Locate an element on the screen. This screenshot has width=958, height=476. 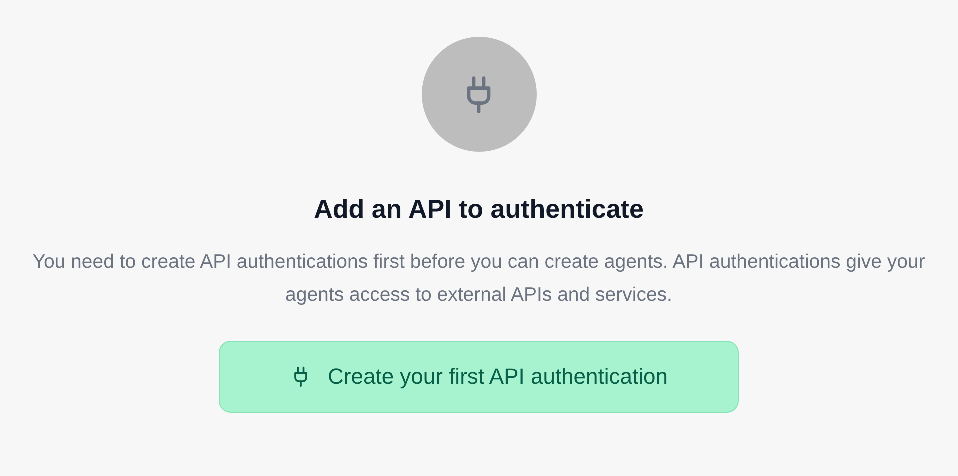
create-authentication-button: Create your first API authentication is located at coordinates (479, 377).